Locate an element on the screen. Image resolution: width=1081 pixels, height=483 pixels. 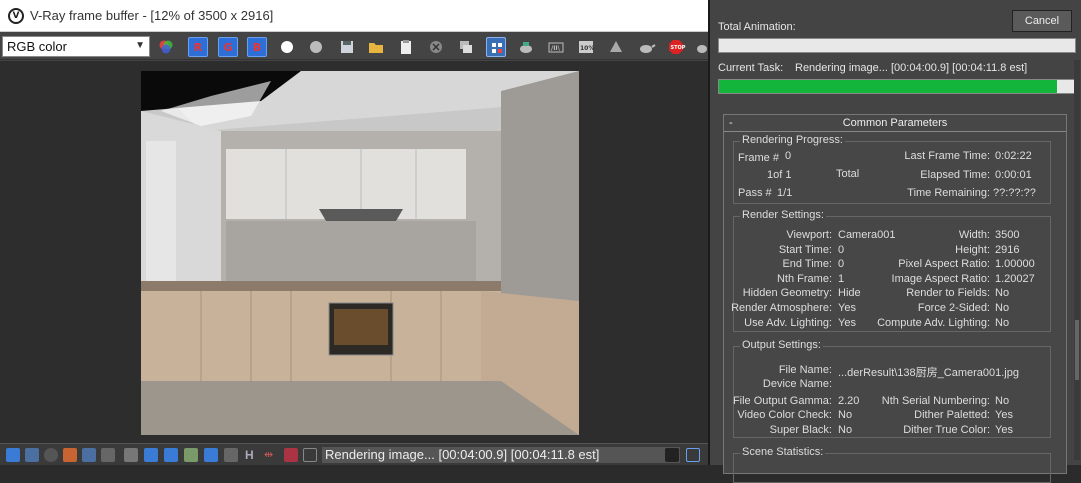
duplicate-window-icon is located at coordinates (466, 47).